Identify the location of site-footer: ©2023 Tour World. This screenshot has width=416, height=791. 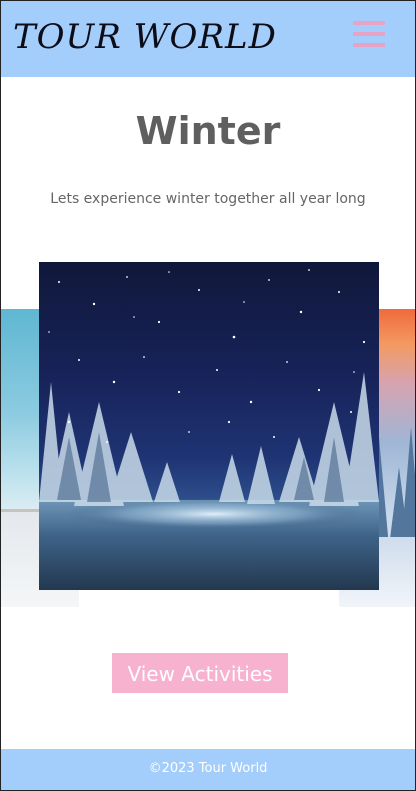
(208, 769).